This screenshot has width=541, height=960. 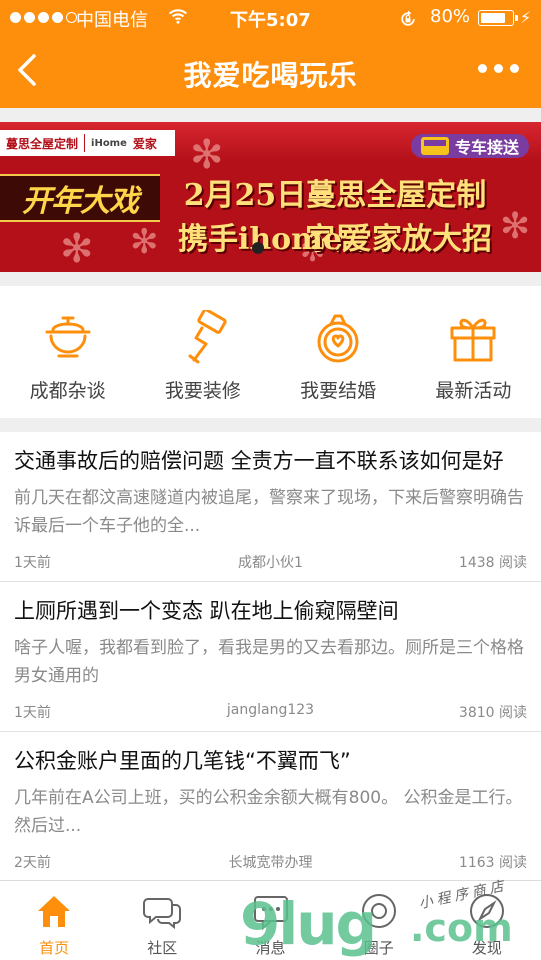 I want to click on category-wedding: 我要结婚, so click(x=338, y=352).